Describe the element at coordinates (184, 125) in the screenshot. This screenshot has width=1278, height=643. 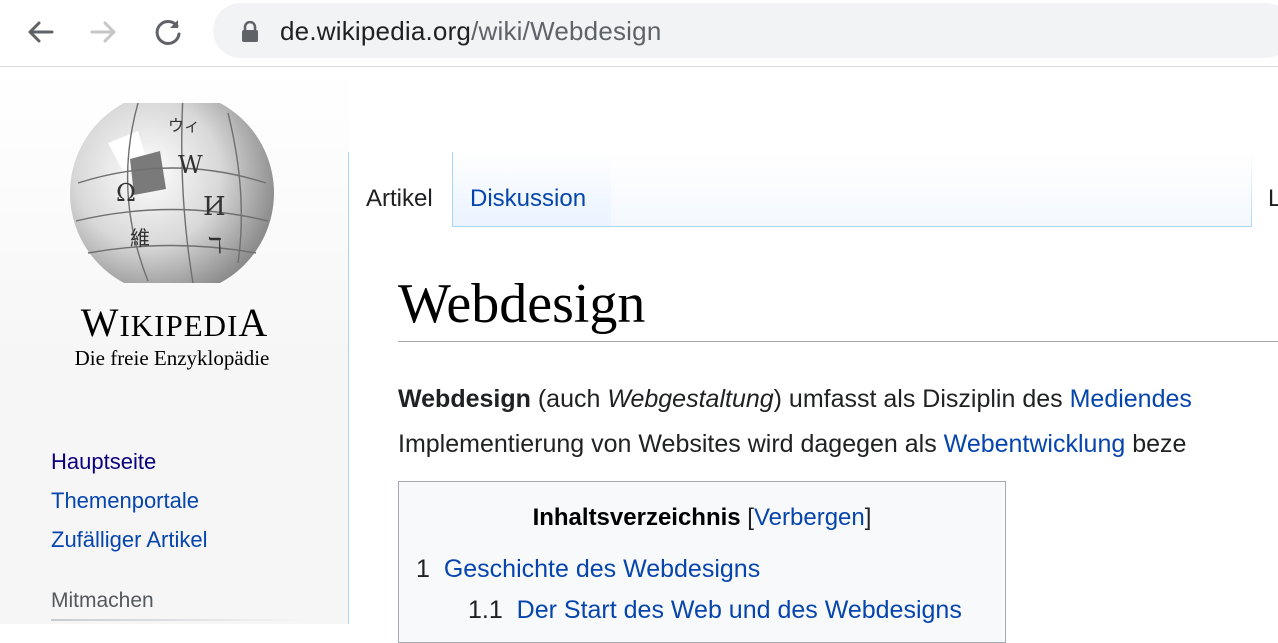
I see `svg-text: ウィ` at that location.